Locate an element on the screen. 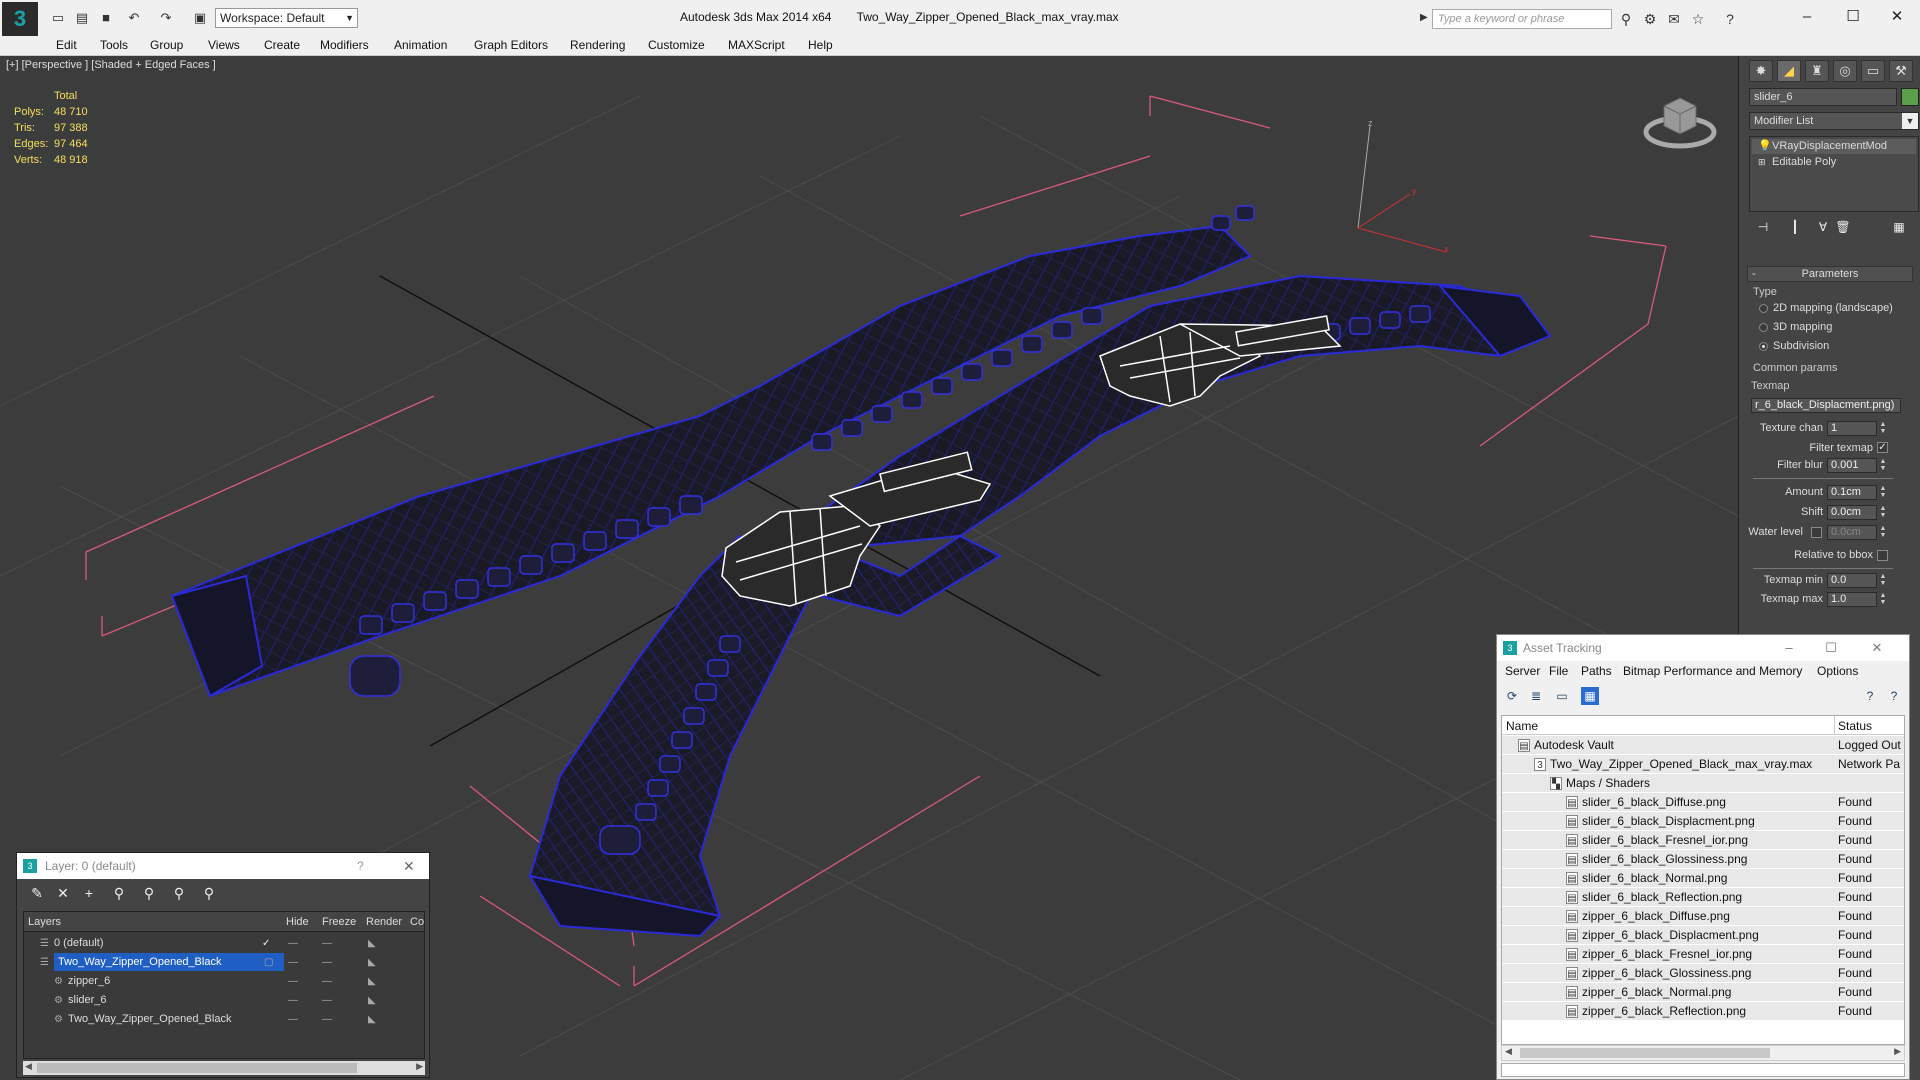  menu-graph-editors: Graph Editors is located at coordinates (511, 45).